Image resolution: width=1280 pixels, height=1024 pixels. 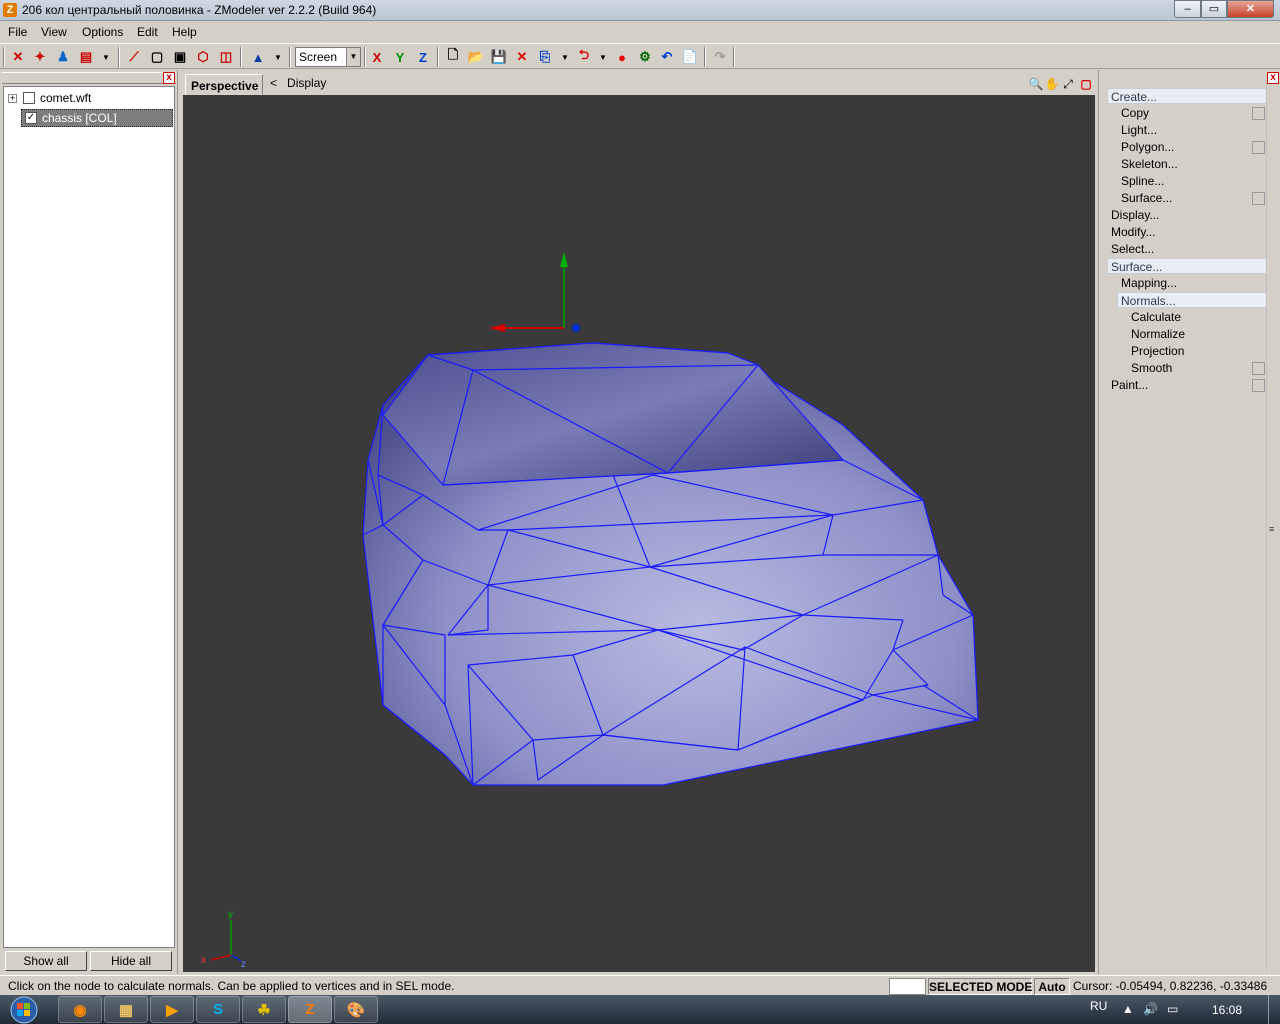 I want to click on undo-icon: ↶, so click(x=667, y=57).